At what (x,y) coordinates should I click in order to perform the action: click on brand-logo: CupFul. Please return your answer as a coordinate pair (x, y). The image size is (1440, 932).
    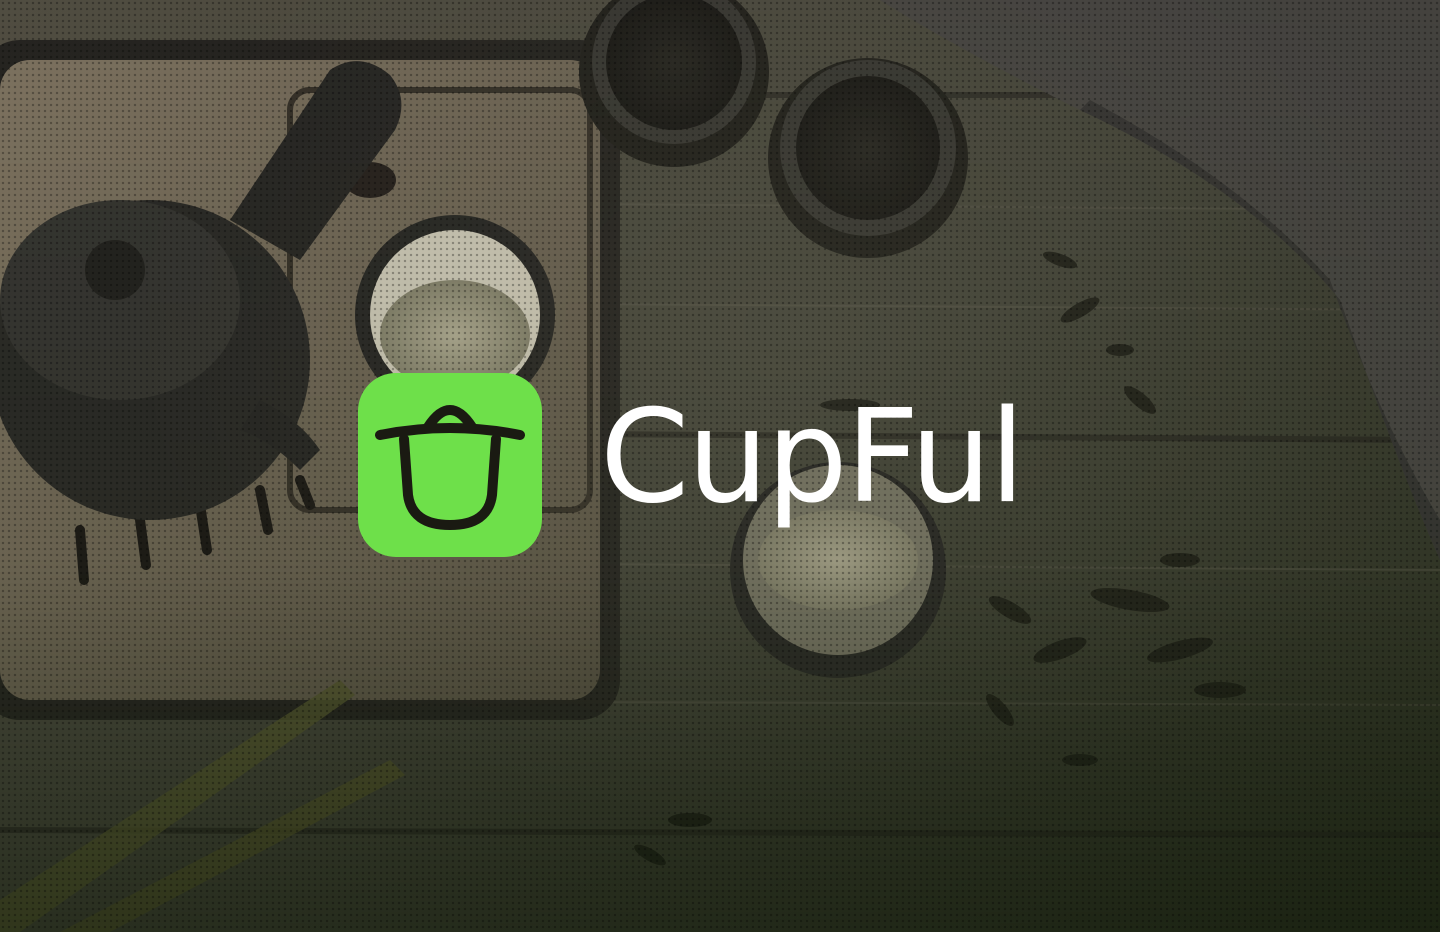
    Looking at the image, I should click on (691, 465).